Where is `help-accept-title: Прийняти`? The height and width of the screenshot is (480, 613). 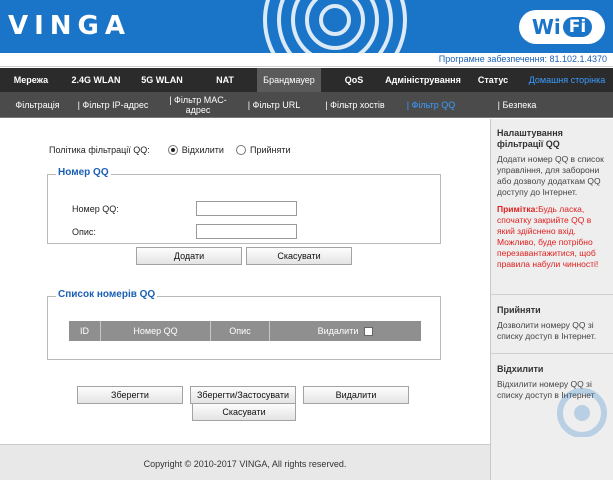
help-accept-title: Прийняти is located at coordinates (519, 310).